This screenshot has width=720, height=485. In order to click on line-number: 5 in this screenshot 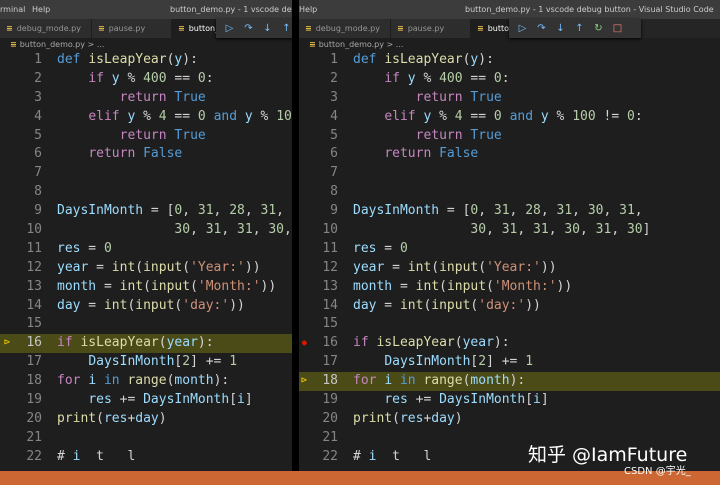, I will do `click(38, 135)`.